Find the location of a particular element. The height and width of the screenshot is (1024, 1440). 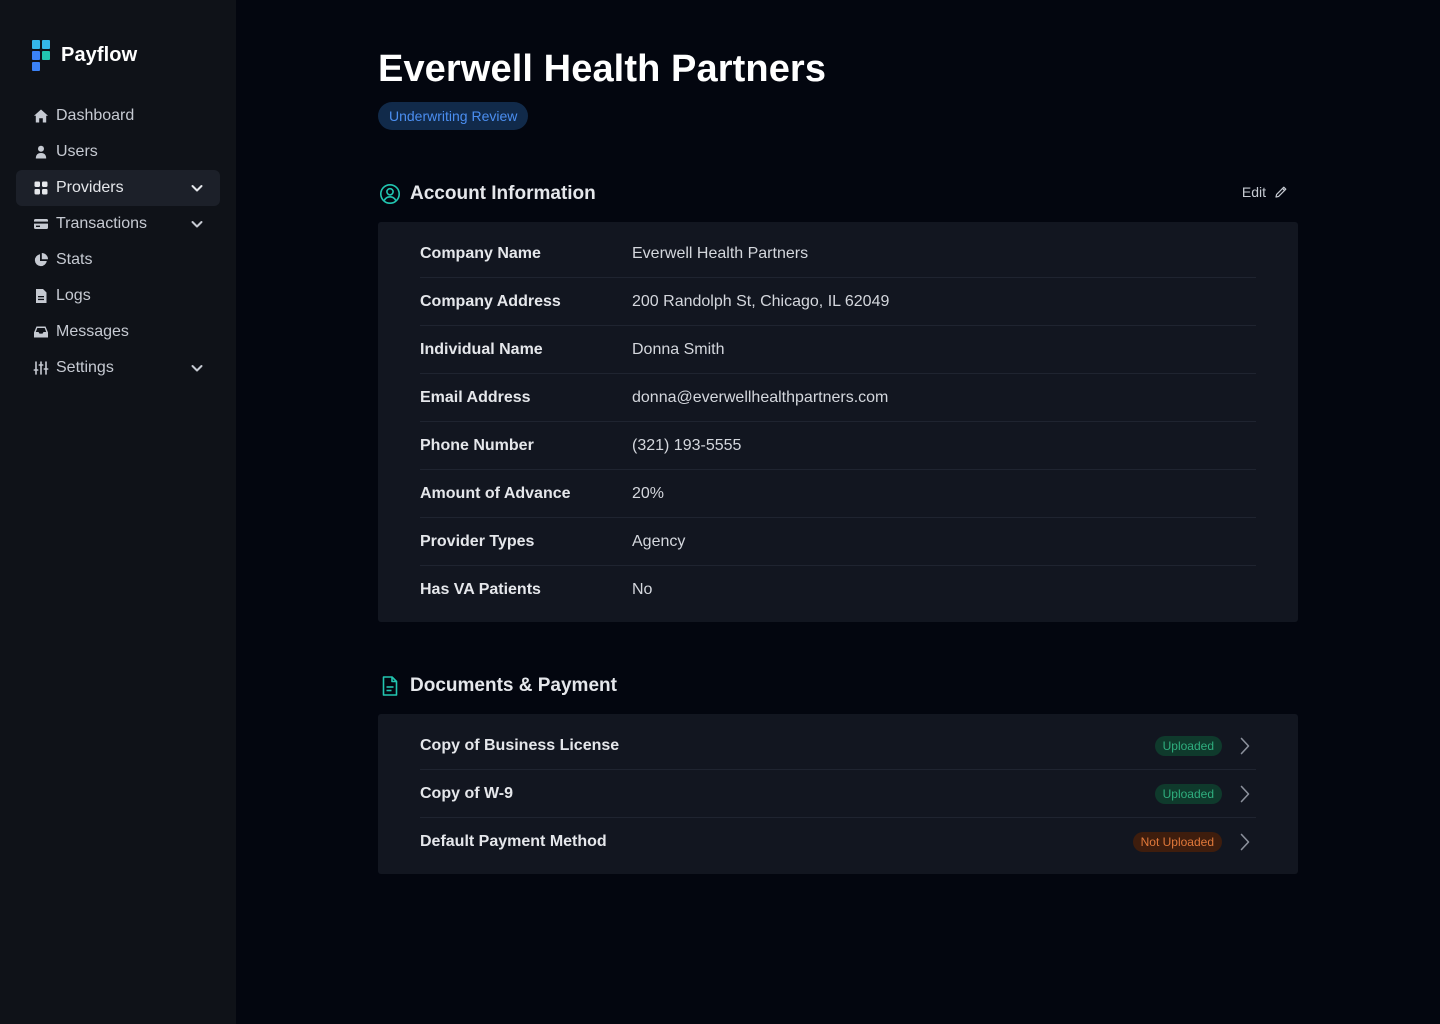

page-title: Everwell Health Partners is located at coordinates (602, 69).